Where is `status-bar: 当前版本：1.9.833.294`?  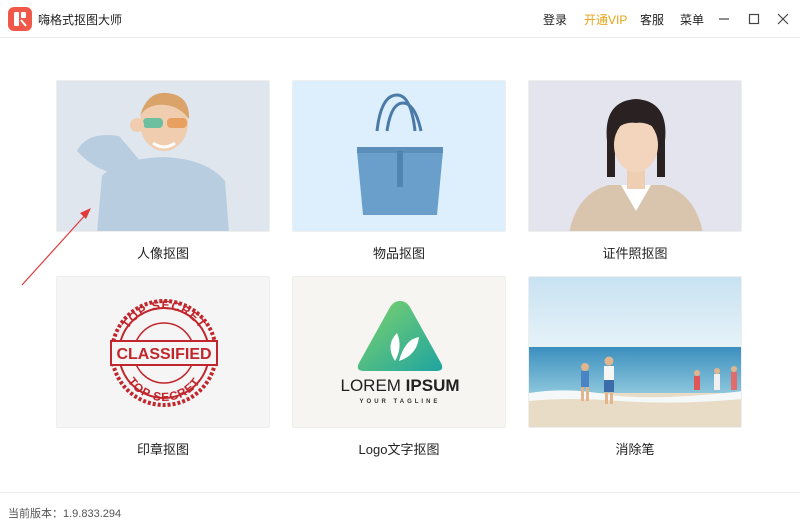 status-bar: 当前版本：1.9.833.294 is located at coordinates (400, 512).